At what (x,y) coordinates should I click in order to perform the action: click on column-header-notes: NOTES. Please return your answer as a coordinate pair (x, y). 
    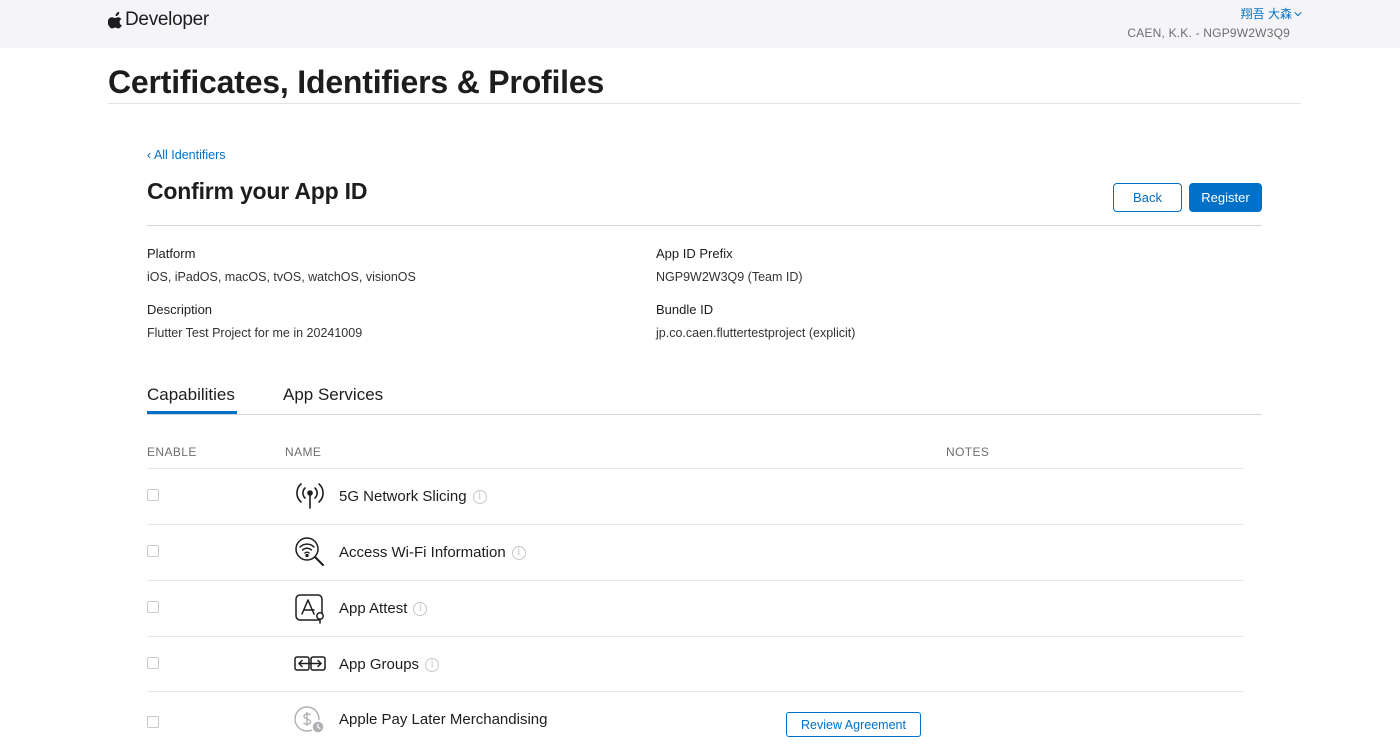
    Looking at the image, I should click on (968, 452).